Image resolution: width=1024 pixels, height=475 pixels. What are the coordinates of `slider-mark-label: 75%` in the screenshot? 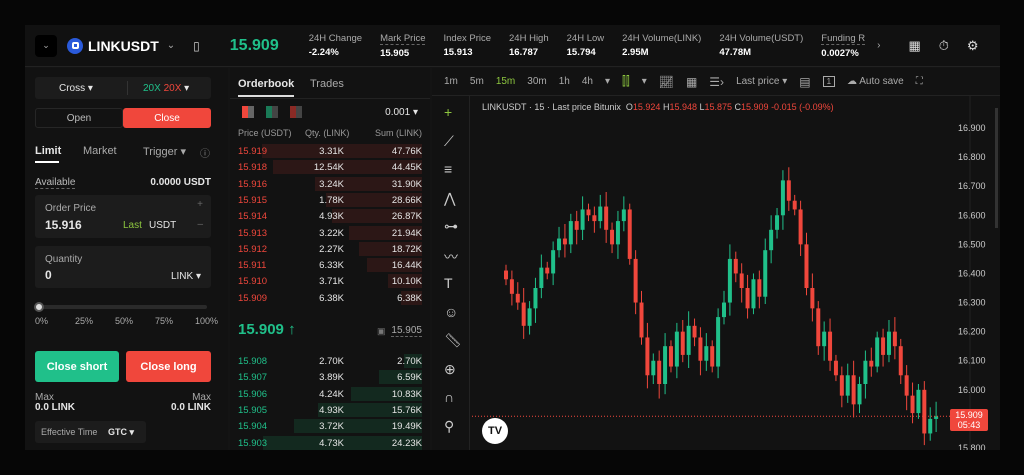 It's located at (164, 321).